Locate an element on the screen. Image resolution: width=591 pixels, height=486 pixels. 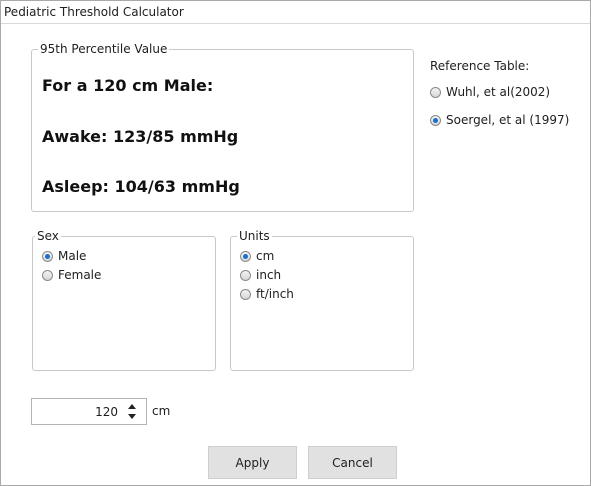
cancel-button: Cancel is located at coordinates (352, 462).